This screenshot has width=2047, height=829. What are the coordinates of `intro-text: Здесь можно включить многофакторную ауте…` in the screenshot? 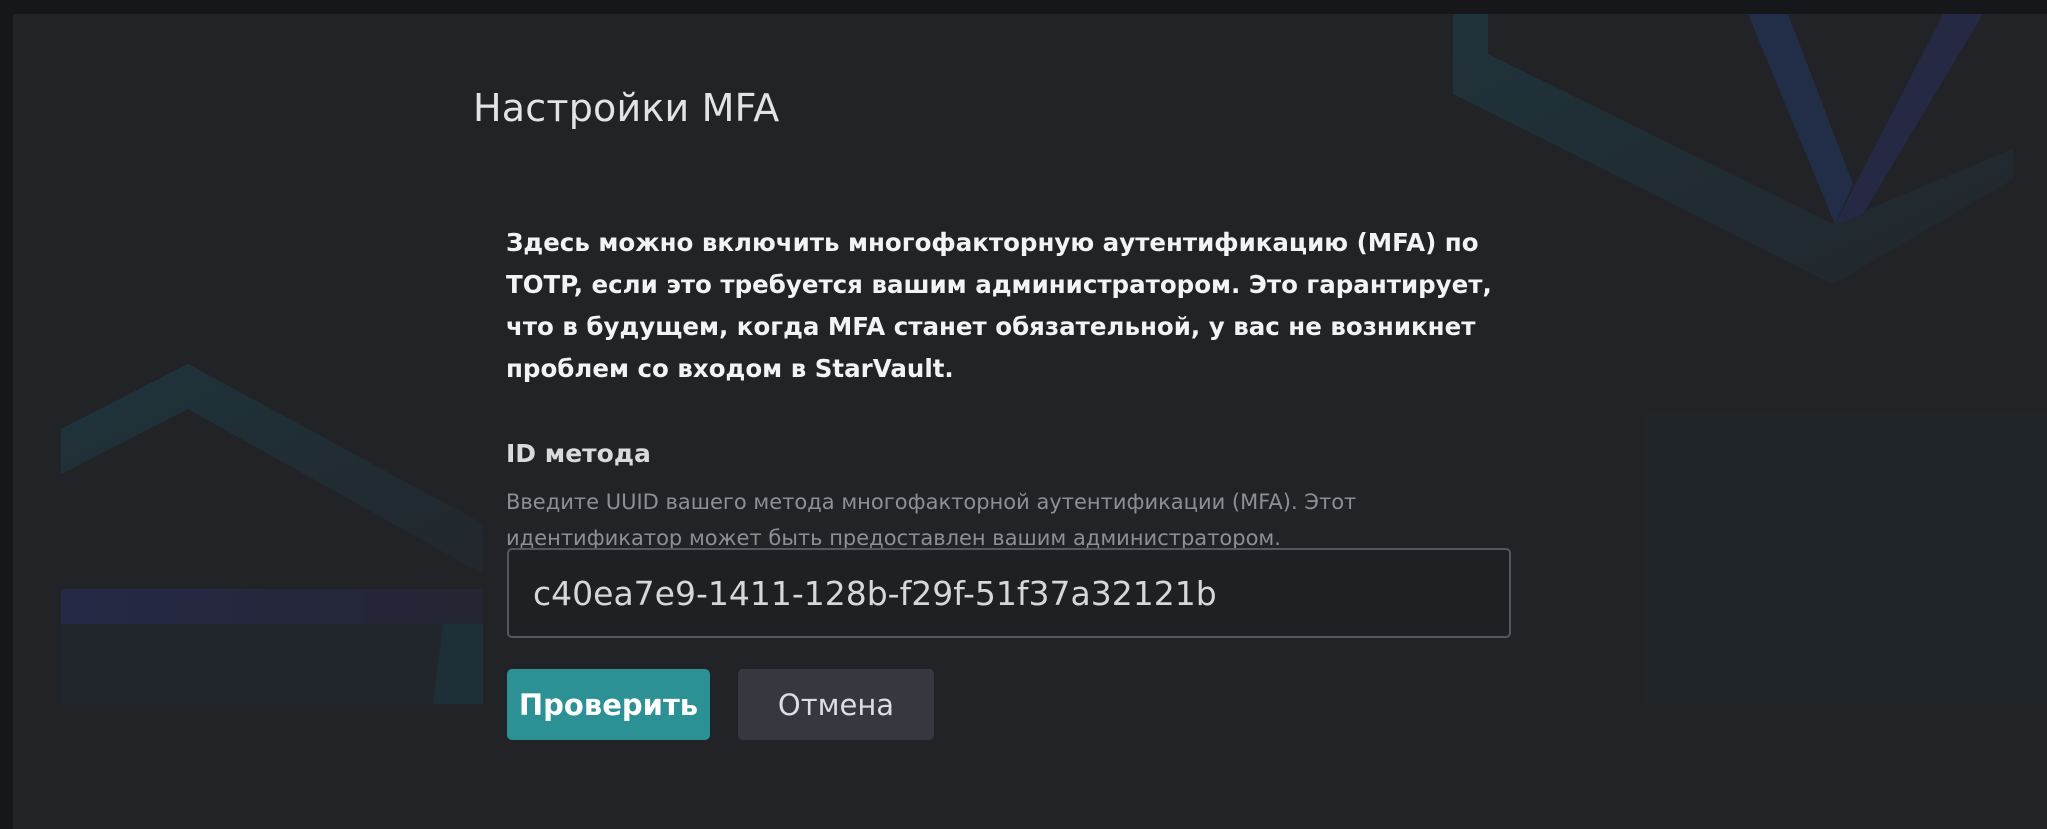 It's located at (999, 305).